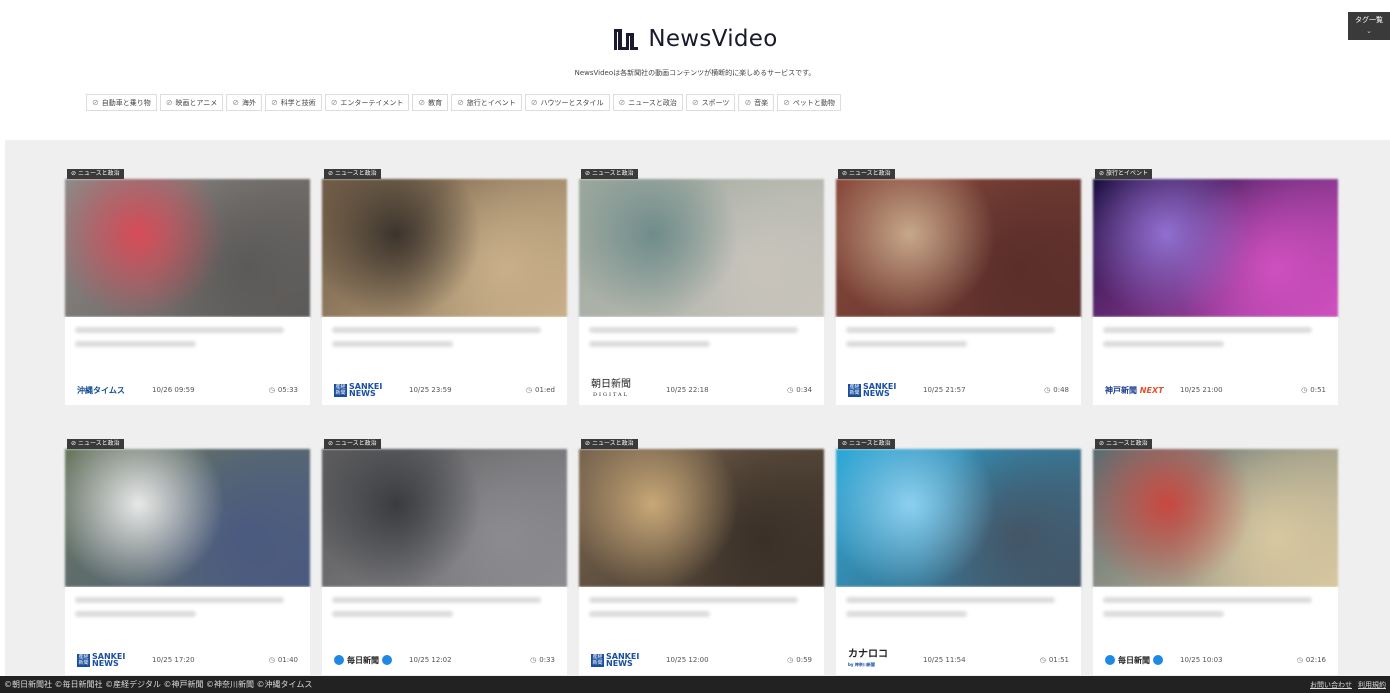 The height and width of the screenshot is (693, 1390). I want to click on video-duration: ◷ 02:16, so click(1311, 660).